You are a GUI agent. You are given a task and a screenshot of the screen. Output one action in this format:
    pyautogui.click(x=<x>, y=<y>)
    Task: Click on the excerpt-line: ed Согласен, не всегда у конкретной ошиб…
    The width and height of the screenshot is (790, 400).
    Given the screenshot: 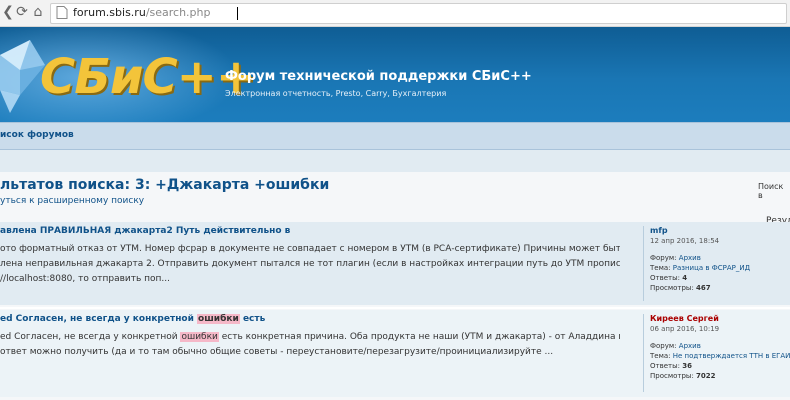 What is the action you would take?
    pyautogui.click(x=310, y=337)
    